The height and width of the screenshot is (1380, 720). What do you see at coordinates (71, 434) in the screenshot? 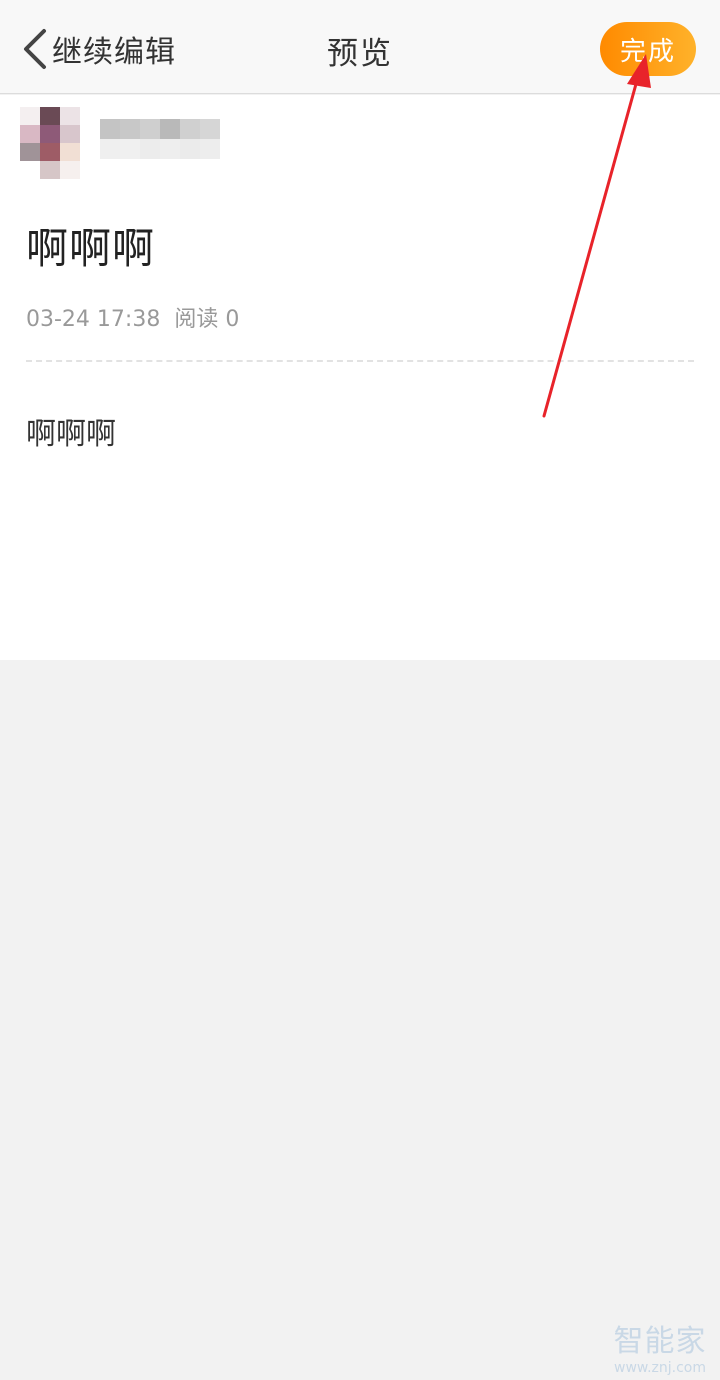
I see `article-body: 啊啊啊` at bounding box center [71, 434].